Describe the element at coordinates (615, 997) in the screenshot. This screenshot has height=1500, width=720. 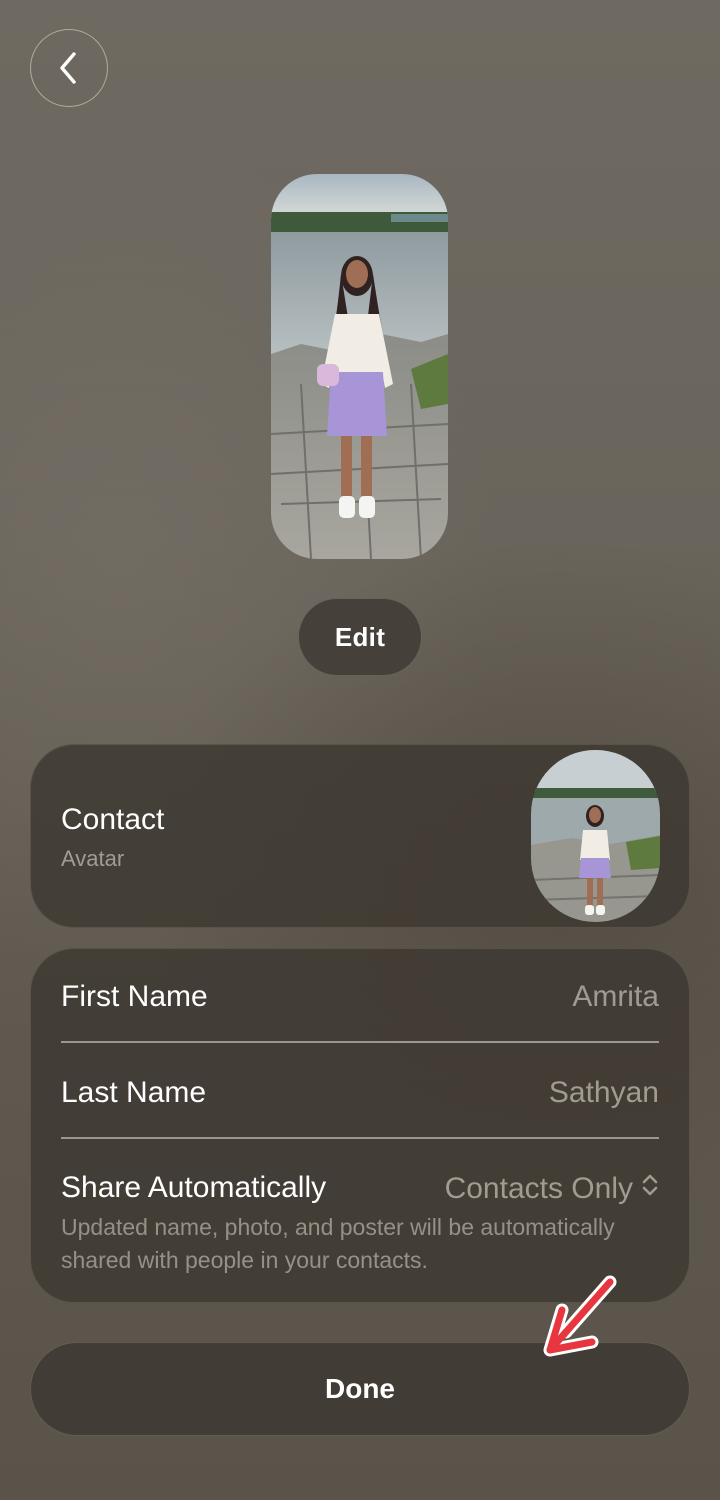
I see `first-name-field: Amrita` at that location.